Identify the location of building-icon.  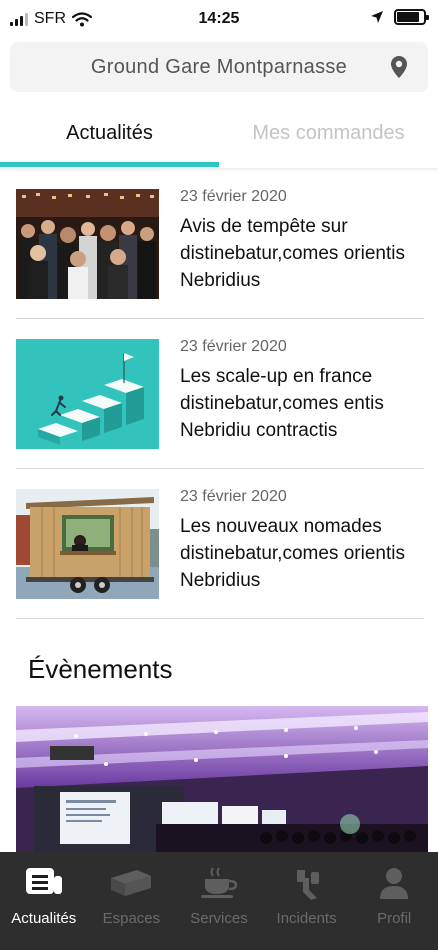
(131, 883).